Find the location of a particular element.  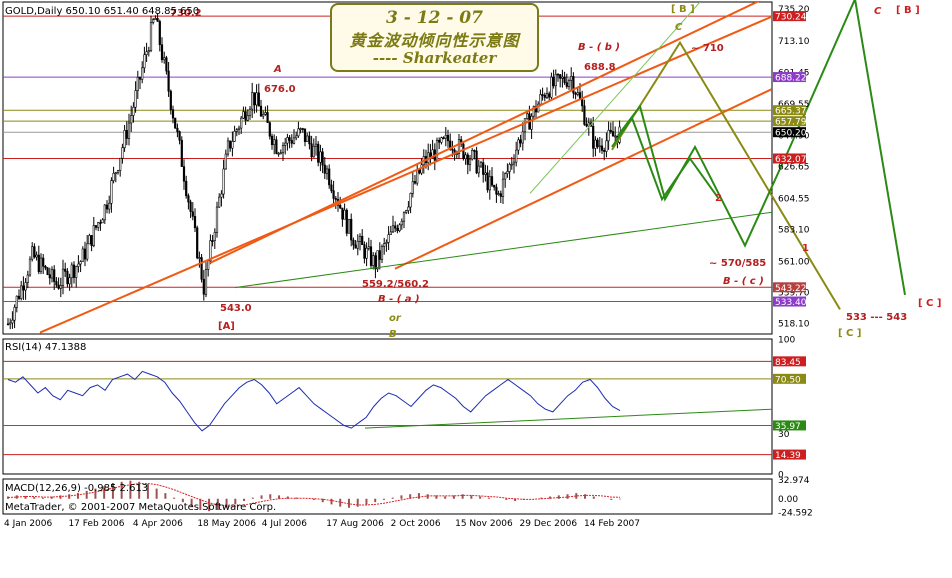

wave-label: ~ 710 is located at coordinates (707, 48).